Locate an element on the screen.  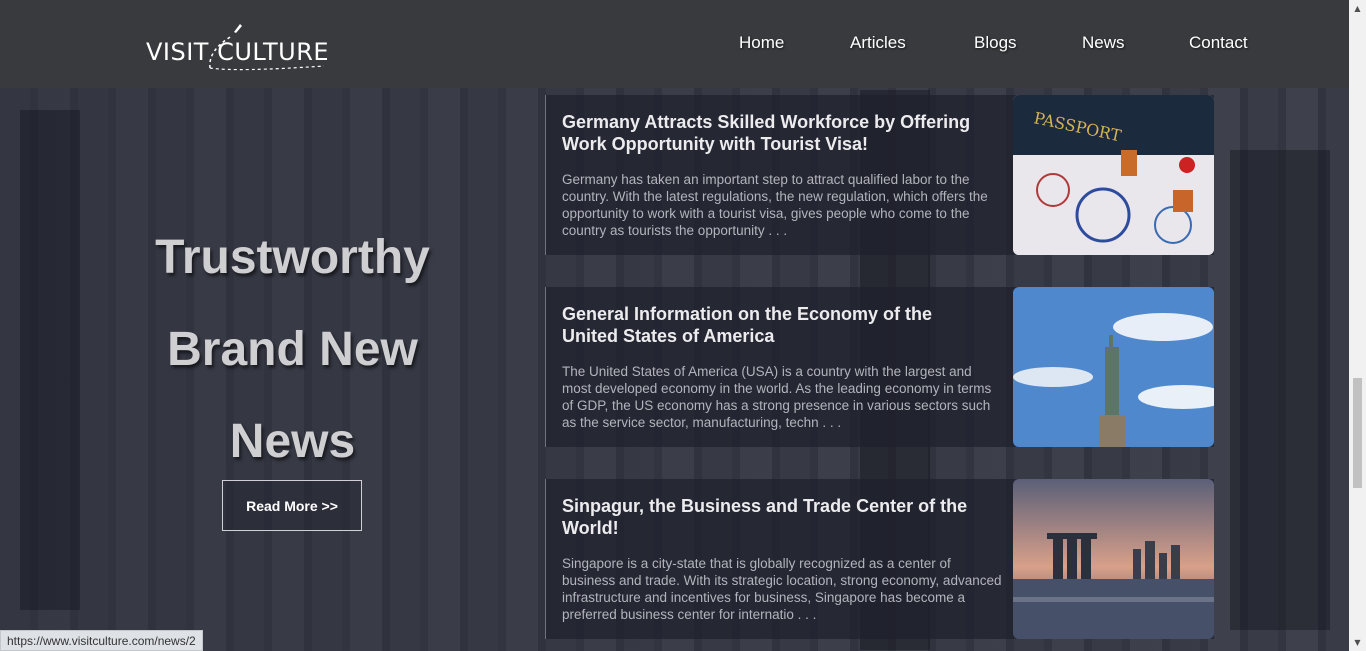
nav-articles: Articles is located at coordinates (878, 43).